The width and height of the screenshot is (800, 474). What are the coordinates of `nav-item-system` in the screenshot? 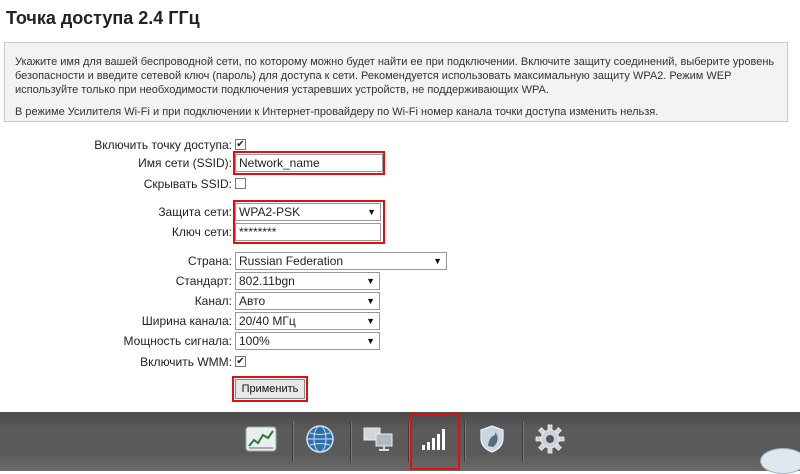 It's located at (550, 441).